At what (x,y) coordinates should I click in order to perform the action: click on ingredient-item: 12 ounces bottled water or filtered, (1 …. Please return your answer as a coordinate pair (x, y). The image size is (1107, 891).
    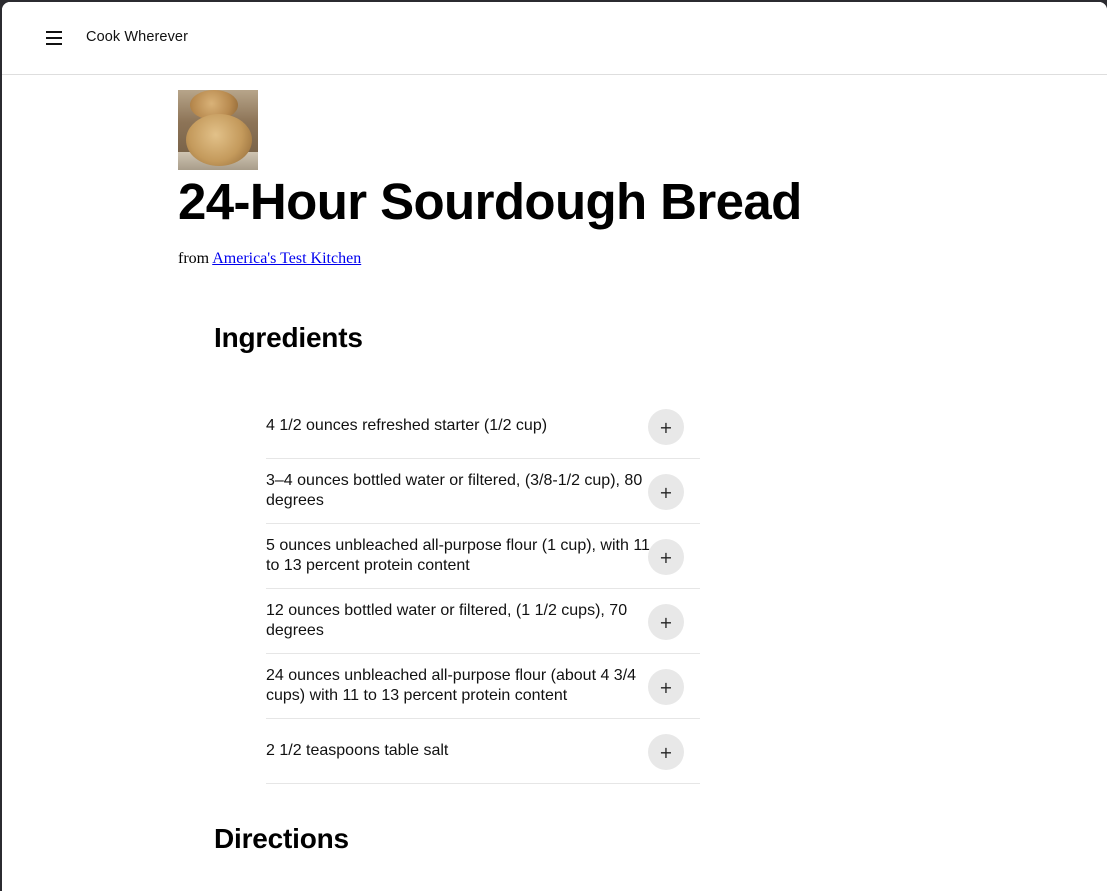
    Looking at the image, I should click on (483, 621).